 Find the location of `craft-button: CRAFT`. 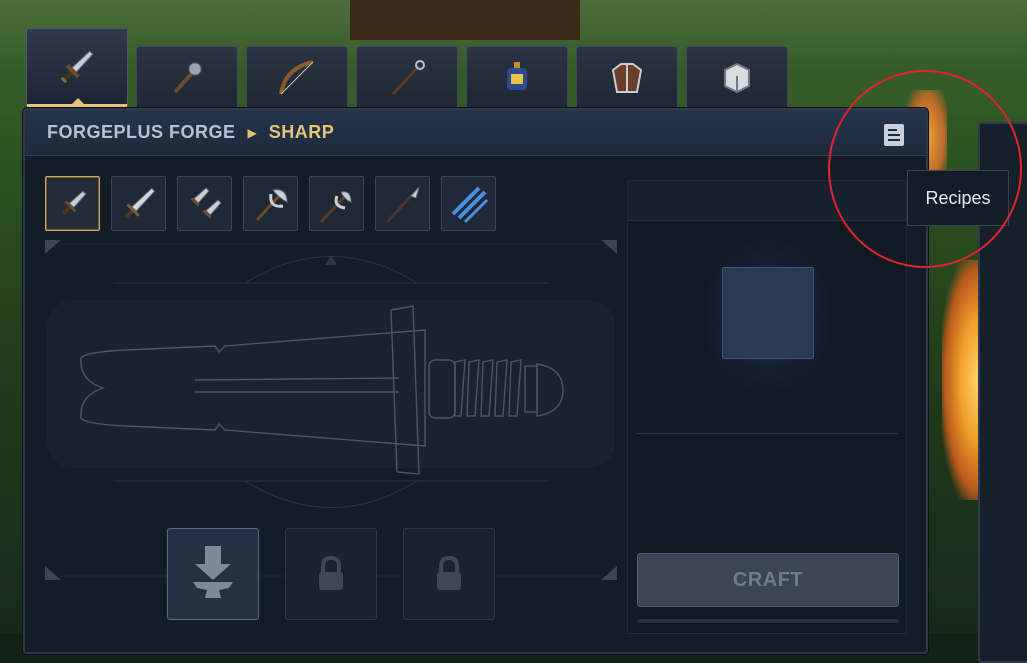

craft-button: CRAFT is located at coordinates (768, 580).